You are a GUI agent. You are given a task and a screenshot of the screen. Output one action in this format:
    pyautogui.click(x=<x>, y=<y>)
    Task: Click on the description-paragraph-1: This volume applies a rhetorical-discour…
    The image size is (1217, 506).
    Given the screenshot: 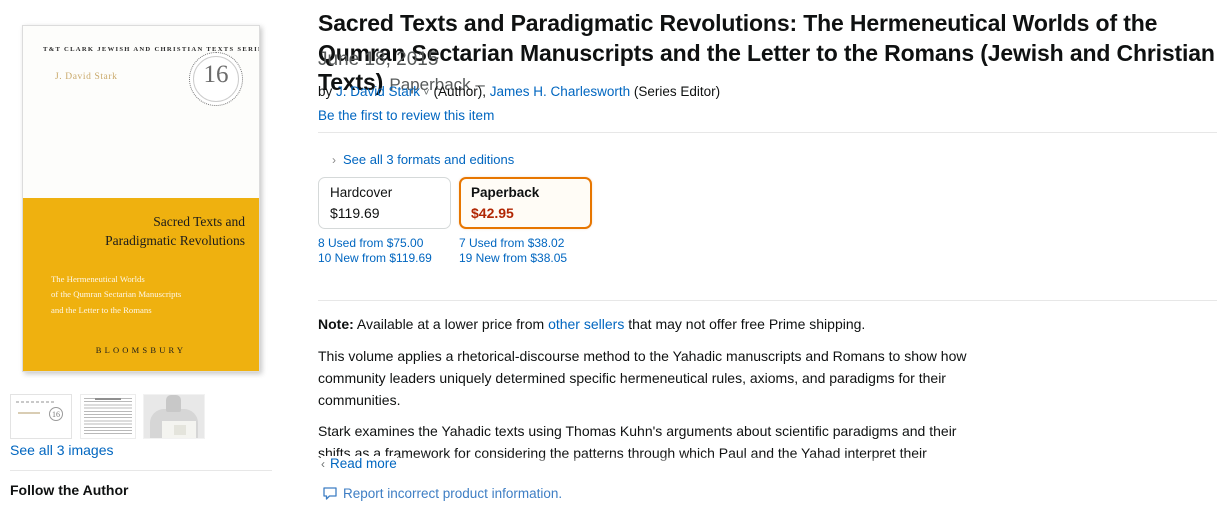 What is the action you would take?
    pyautogui.click(x=642, y=378)
    